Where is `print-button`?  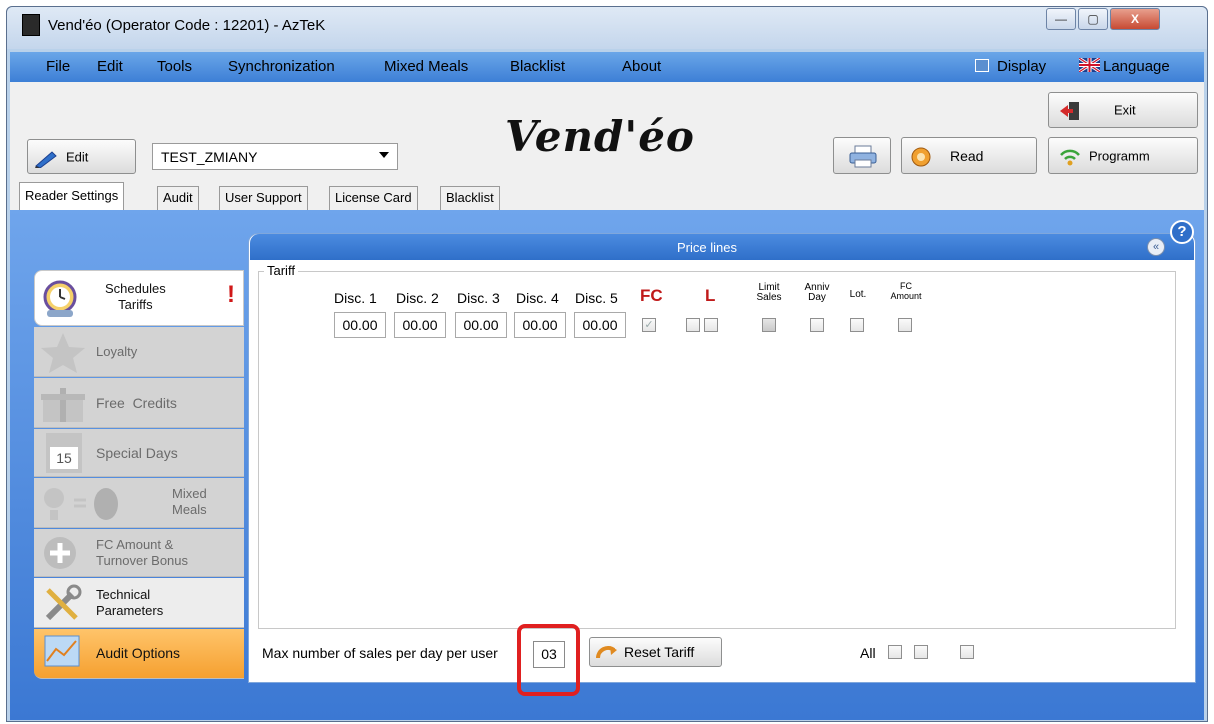 print-button is located at coordinates (862, 155).